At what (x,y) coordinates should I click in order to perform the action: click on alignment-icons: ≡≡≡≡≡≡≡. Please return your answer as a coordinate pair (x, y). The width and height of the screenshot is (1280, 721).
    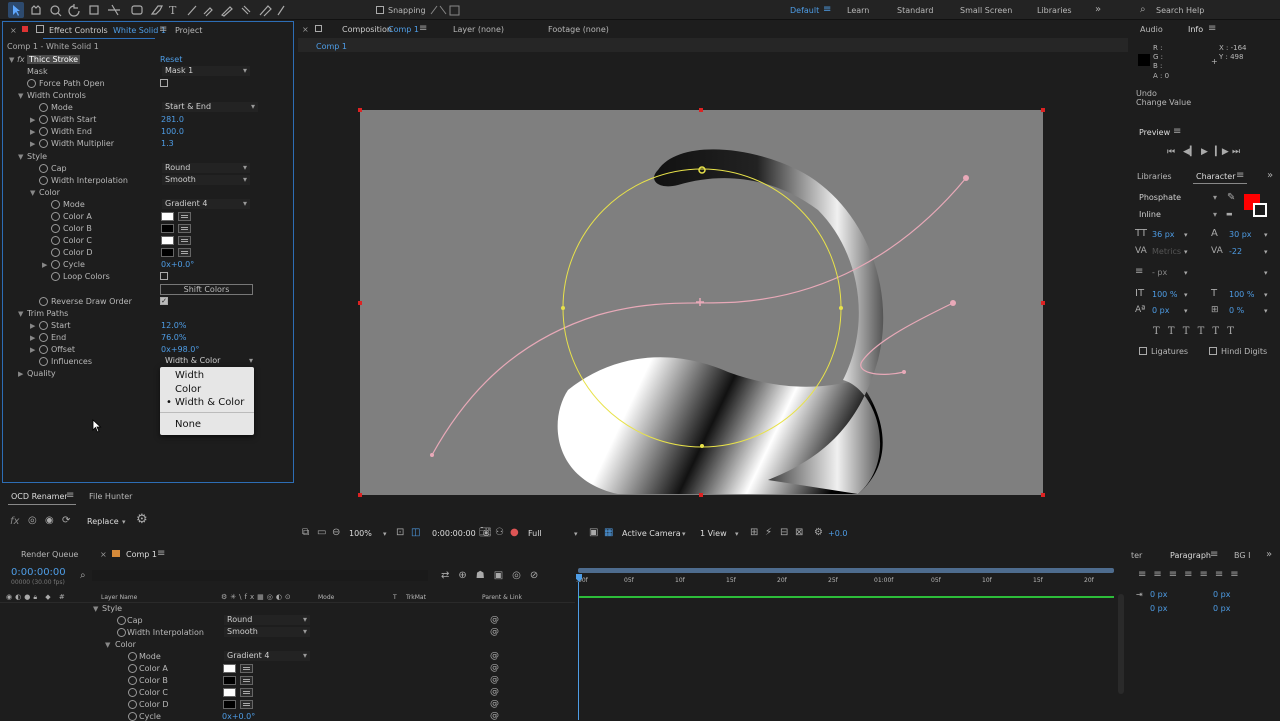
    Looking at the image, I should click on (1192, 575).